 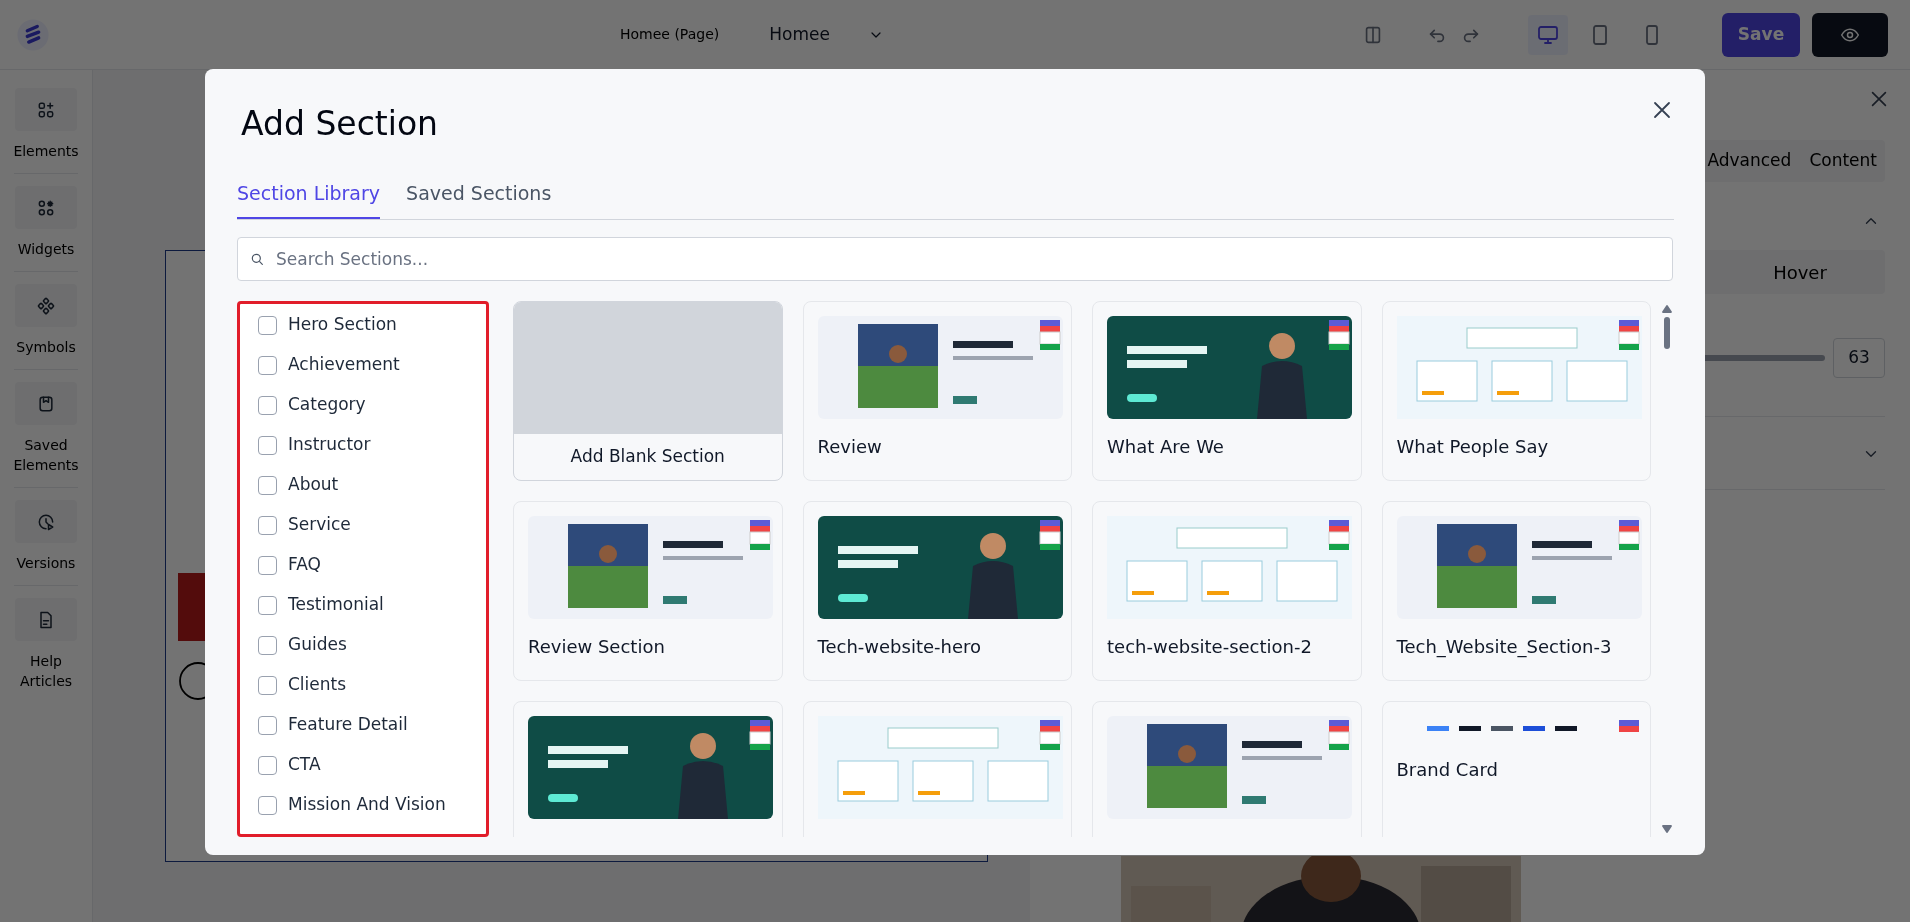 What do you see at coordinates (1548, 34) in the screenshot?
I see `desktop-view-button` at bounding box center [1548, 34].